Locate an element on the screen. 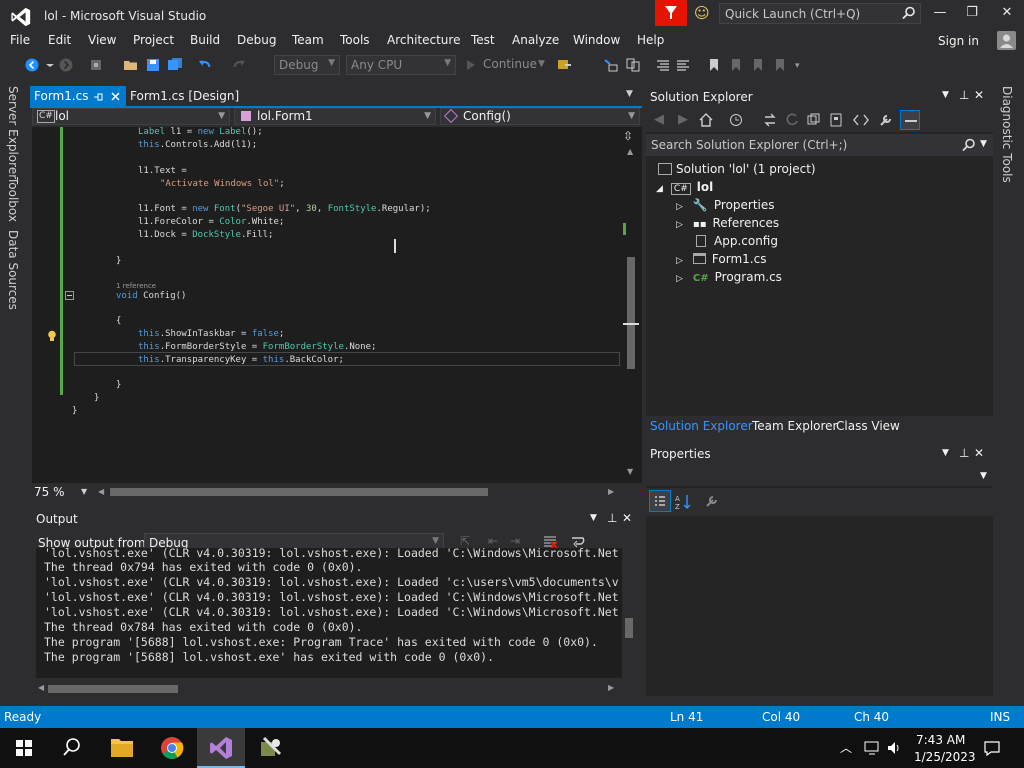  uncomment-lines-icon is located at coordinates (683, 65).